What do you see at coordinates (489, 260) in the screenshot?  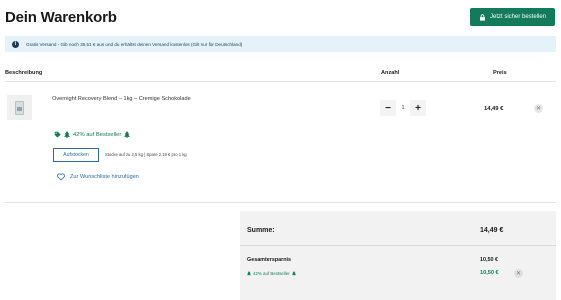 I see `savings-value: 10,50 €` at bounding box center [489, 260].